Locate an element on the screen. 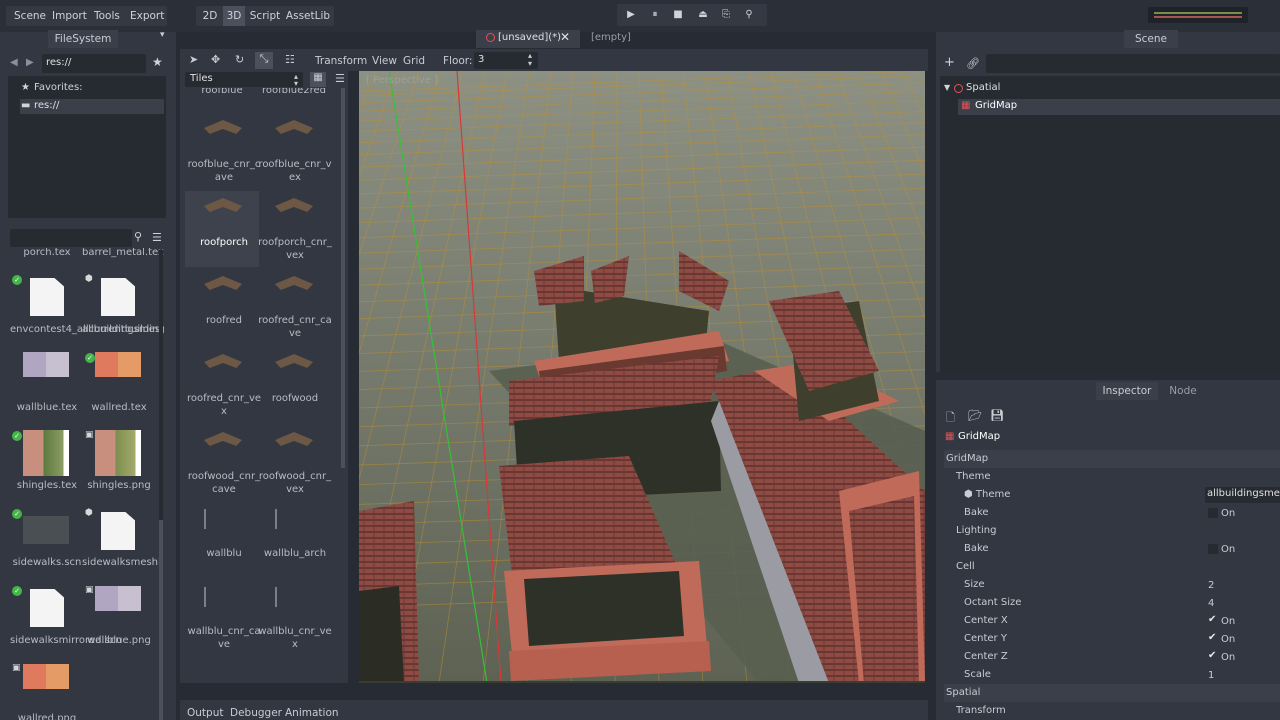 This screenshot has width=1280, height=720. bake-checkbox is located at coordinates (1213, 513).